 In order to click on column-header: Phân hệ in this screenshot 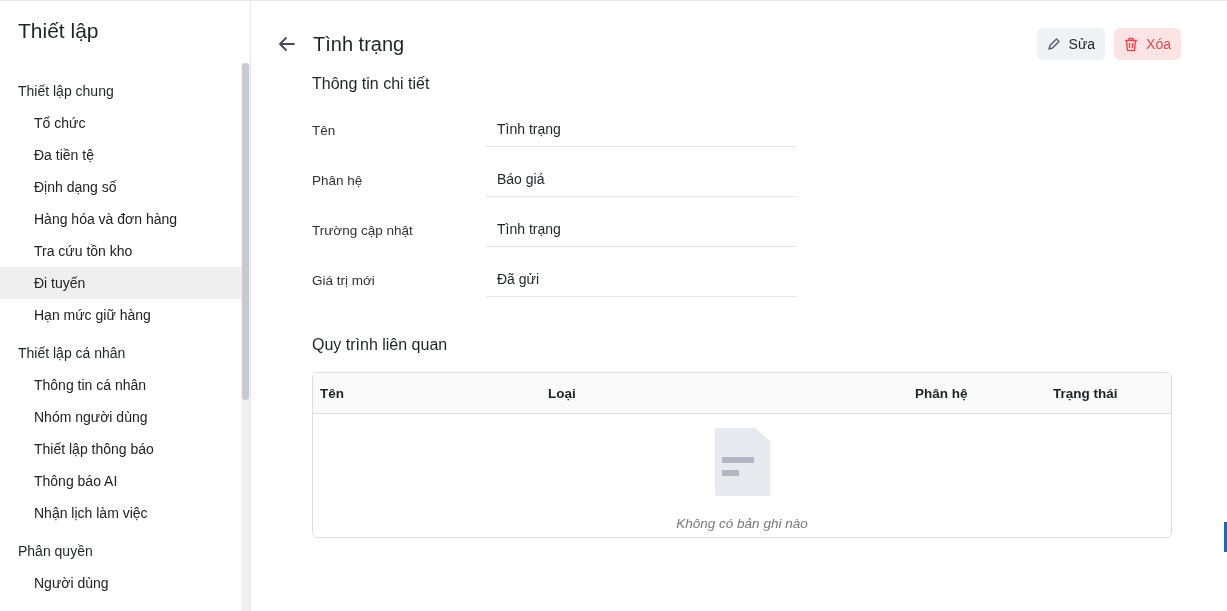, I will do `click(942, 393)`.